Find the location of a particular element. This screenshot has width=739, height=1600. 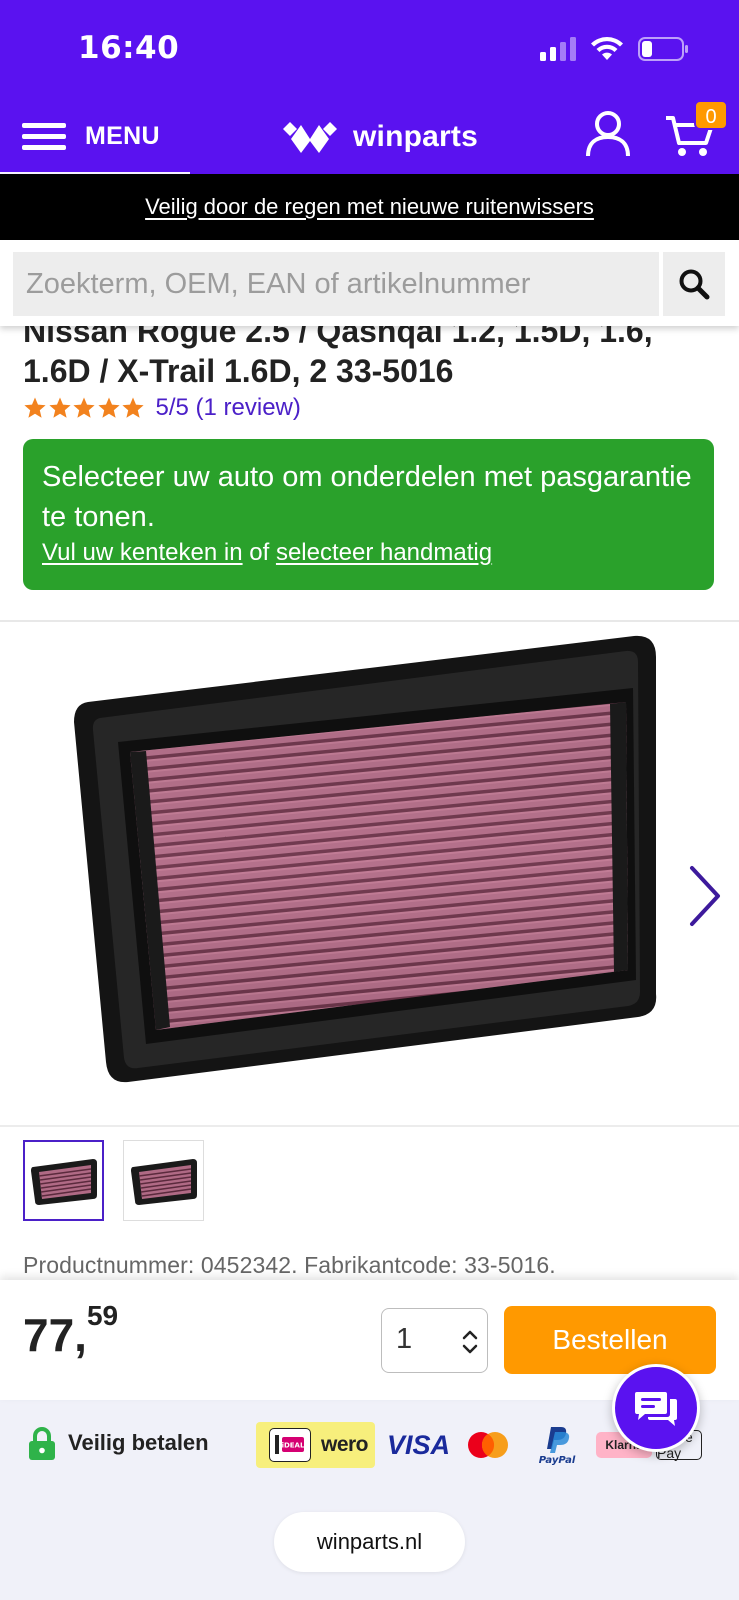

vehicle-select-separator: of is located at coordinates (259, 552).